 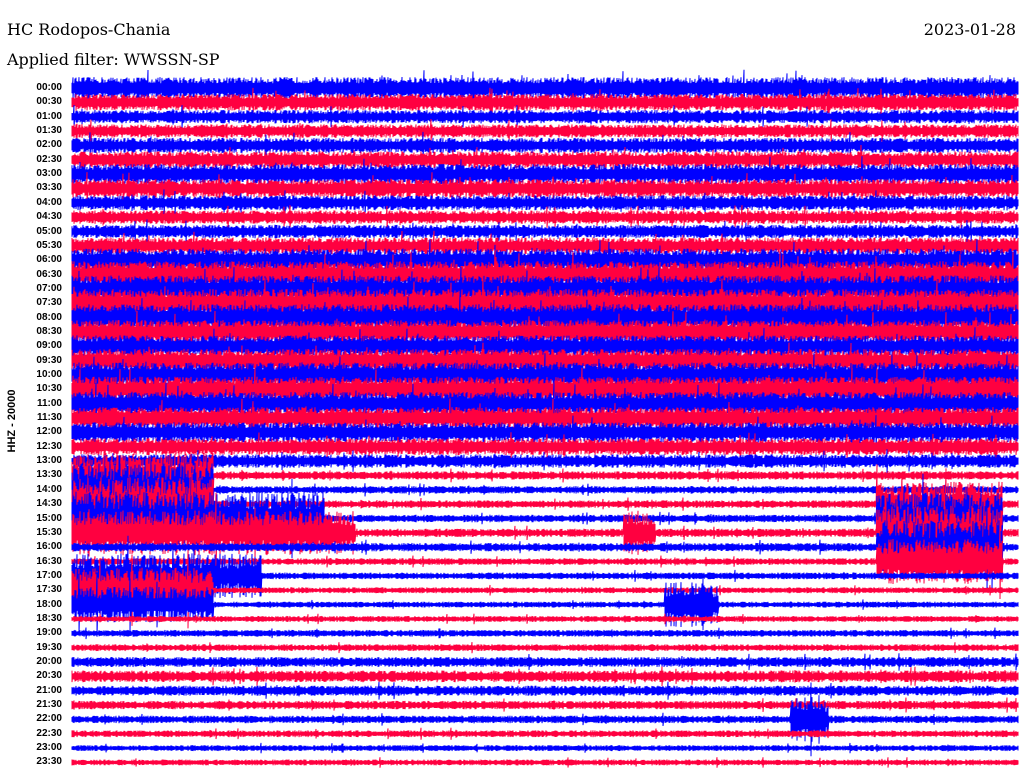 I want to click on trace-row-2000, so click(x=545, y=662).